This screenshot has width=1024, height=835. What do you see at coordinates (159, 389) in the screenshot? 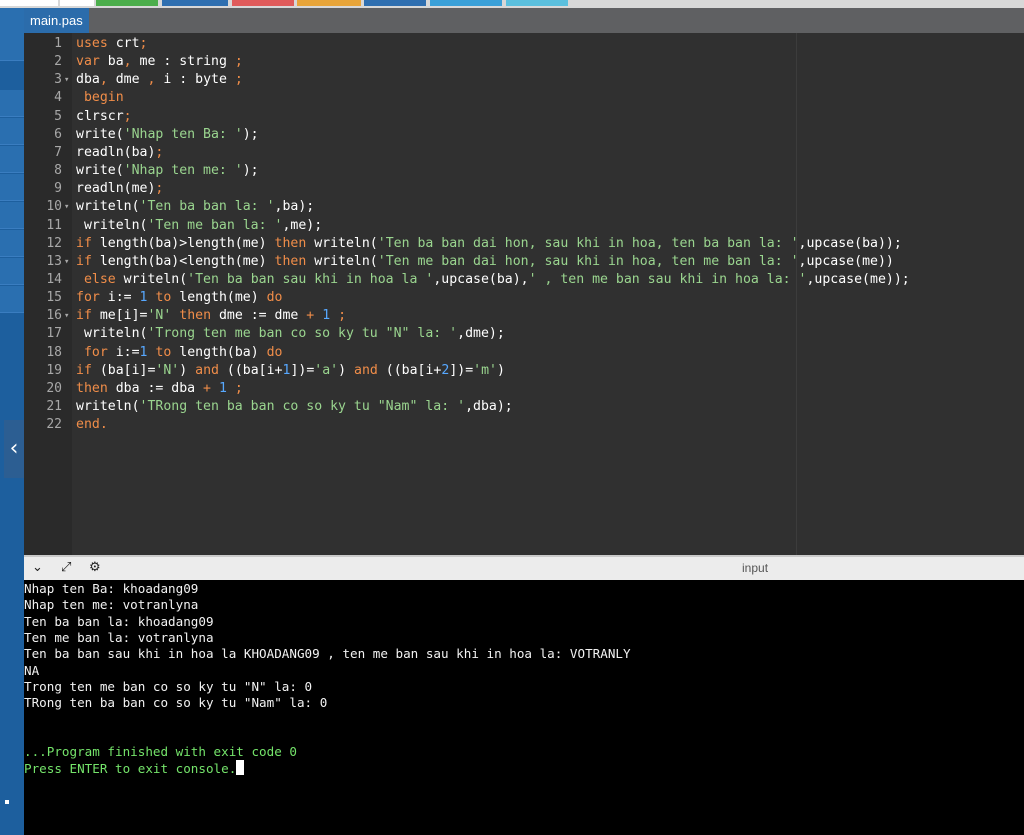
I see `code-line: then dba := dba + 1 ;` at bounding box center [159, 389].